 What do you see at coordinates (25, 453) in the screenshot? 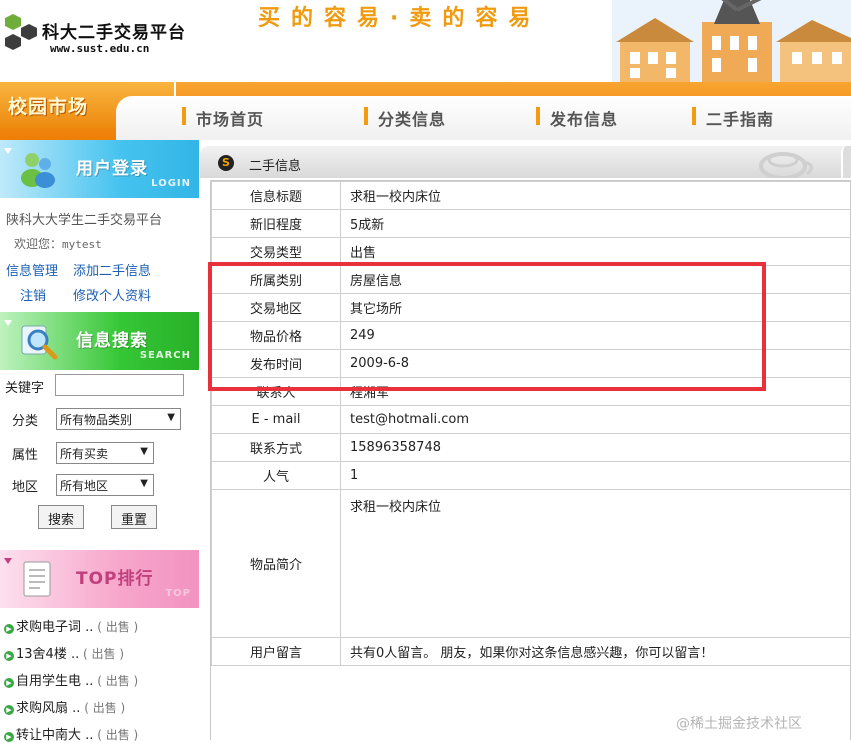
I see `attribute-label: 属性` at bounding box center [25, 453].